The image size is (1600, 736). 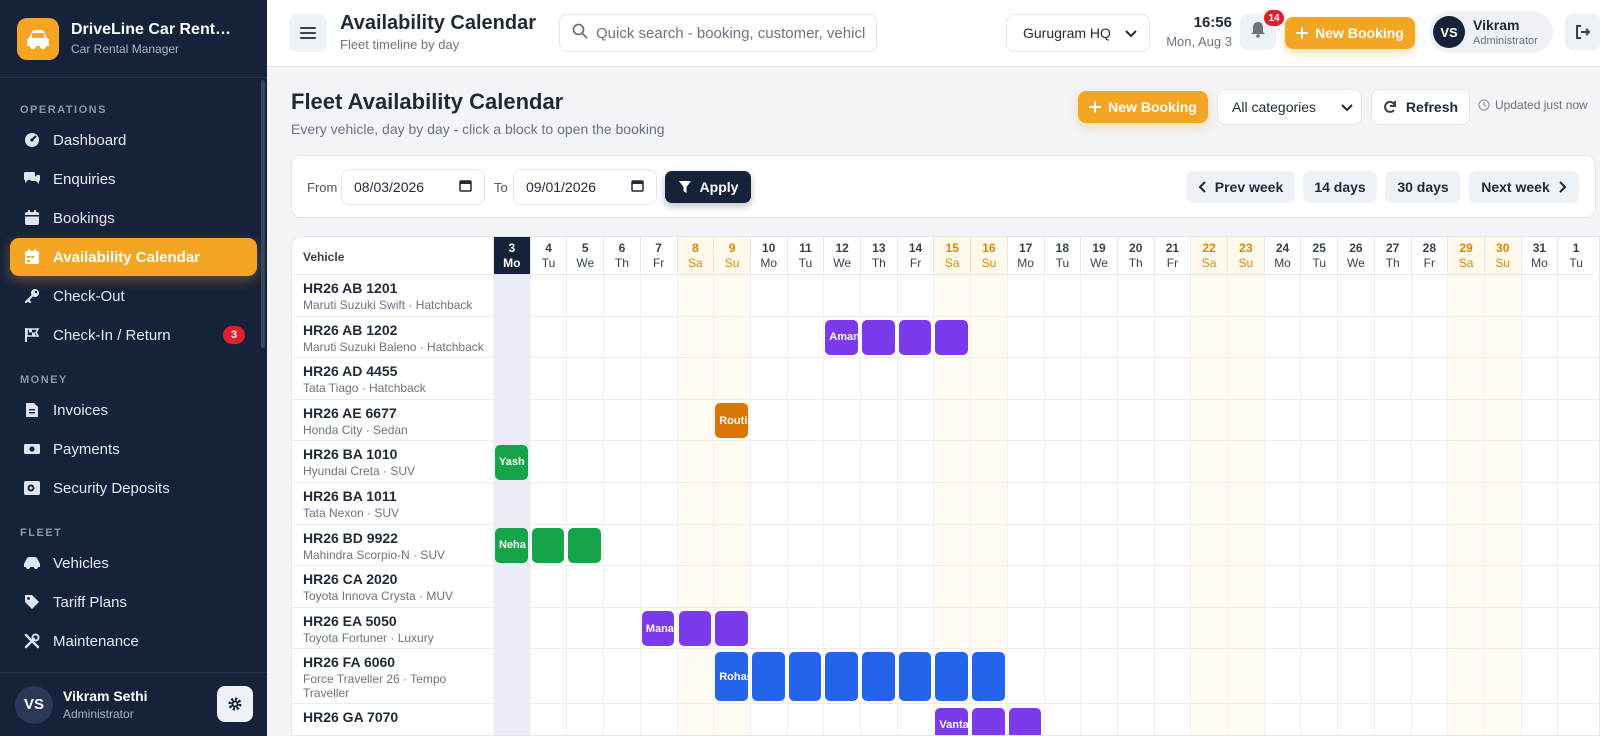 What do you see at coordinates (133, 296) in the screenshot?
I see `sidebar-item-check-out: Check-Out` at bounding box center [133, 296].